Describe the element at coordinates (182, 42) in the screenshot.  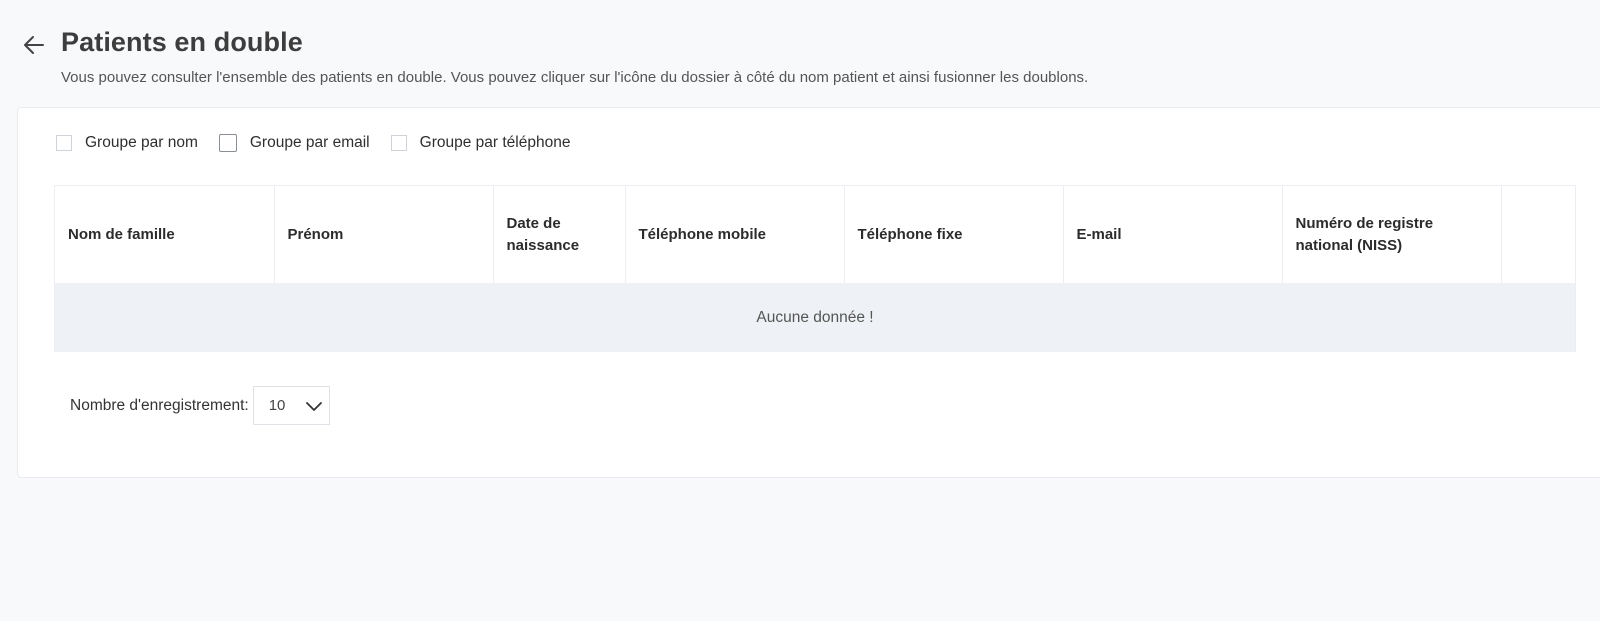
I see `page-title: Patients en double` at that location.